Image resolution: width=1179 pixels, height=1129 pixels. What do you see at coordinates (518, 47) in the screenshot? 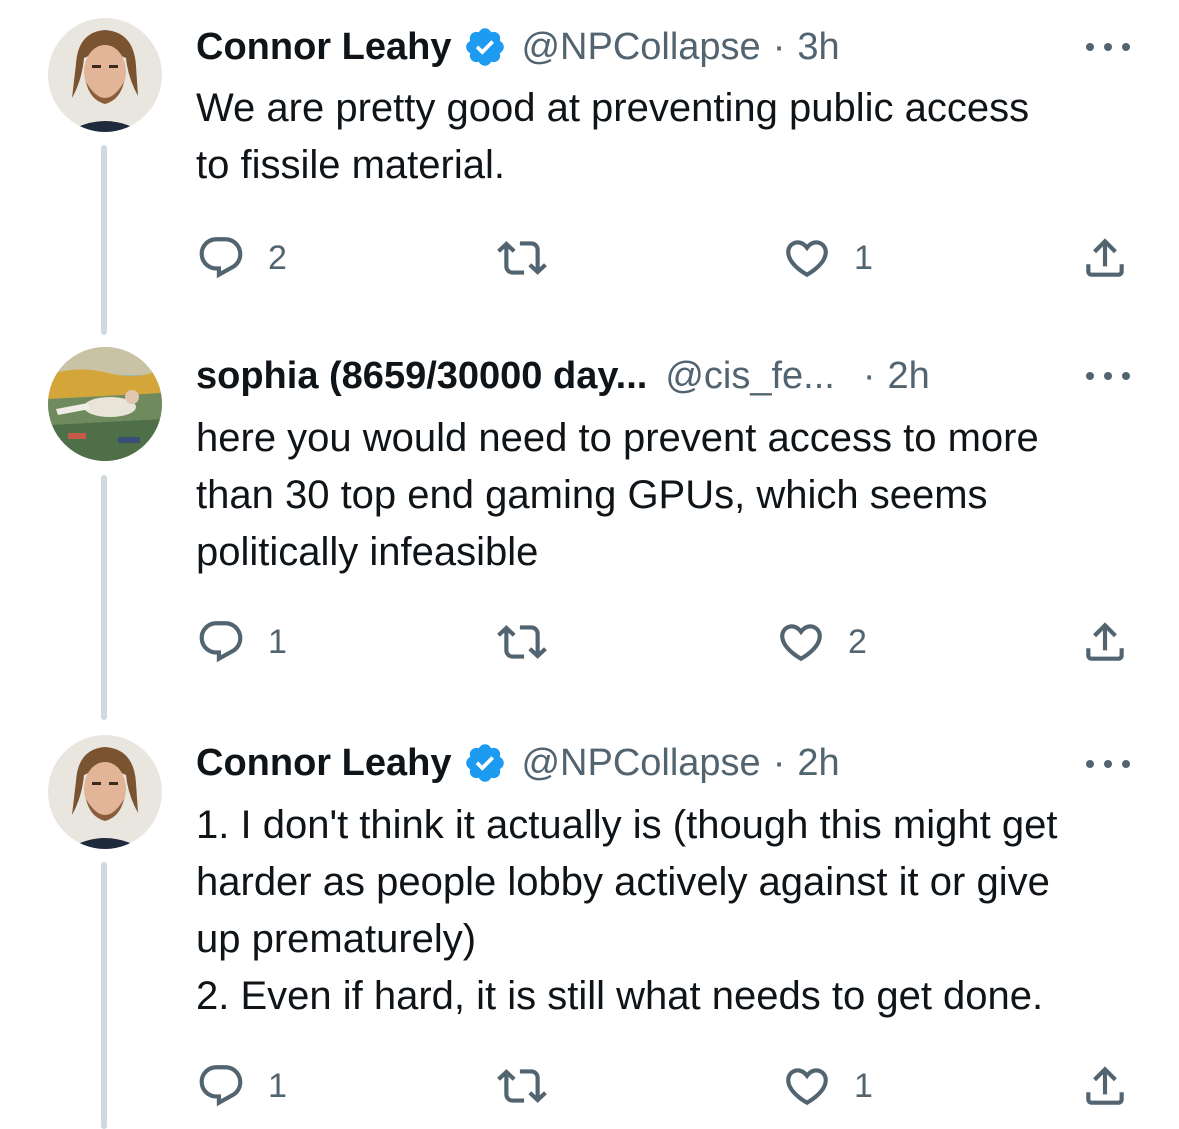
I see `tweet-header: Connor Leahy @NPCollapse · 3h` at bounding box center [518, 47].